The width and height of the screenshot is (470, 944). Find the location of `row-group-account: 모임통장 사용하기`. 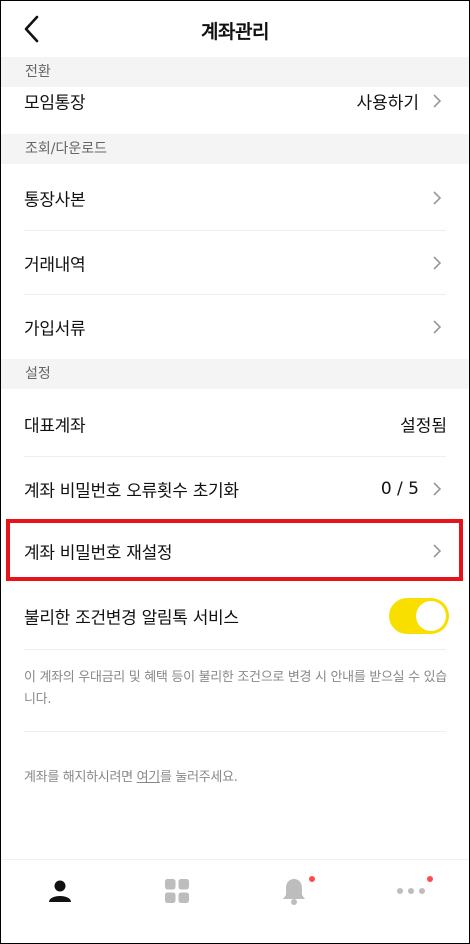

row-group-account: 모임통장 사용하기 is located at coordinates (235, 101).